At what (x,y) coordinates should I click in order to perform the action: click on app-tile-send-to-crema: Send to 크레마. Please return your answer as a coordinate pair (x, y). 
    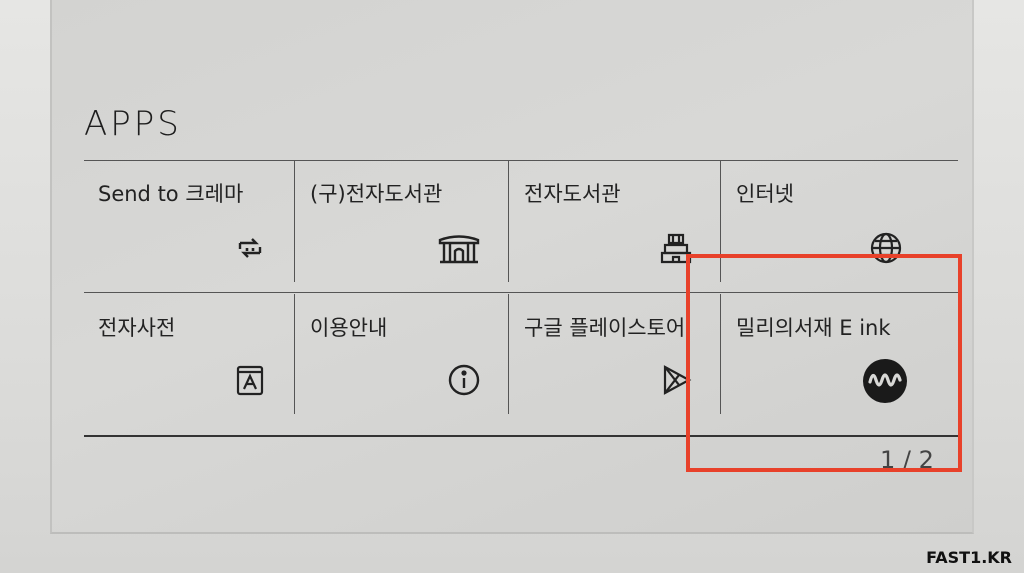
    Looking at the image, I should click on (189, 221).